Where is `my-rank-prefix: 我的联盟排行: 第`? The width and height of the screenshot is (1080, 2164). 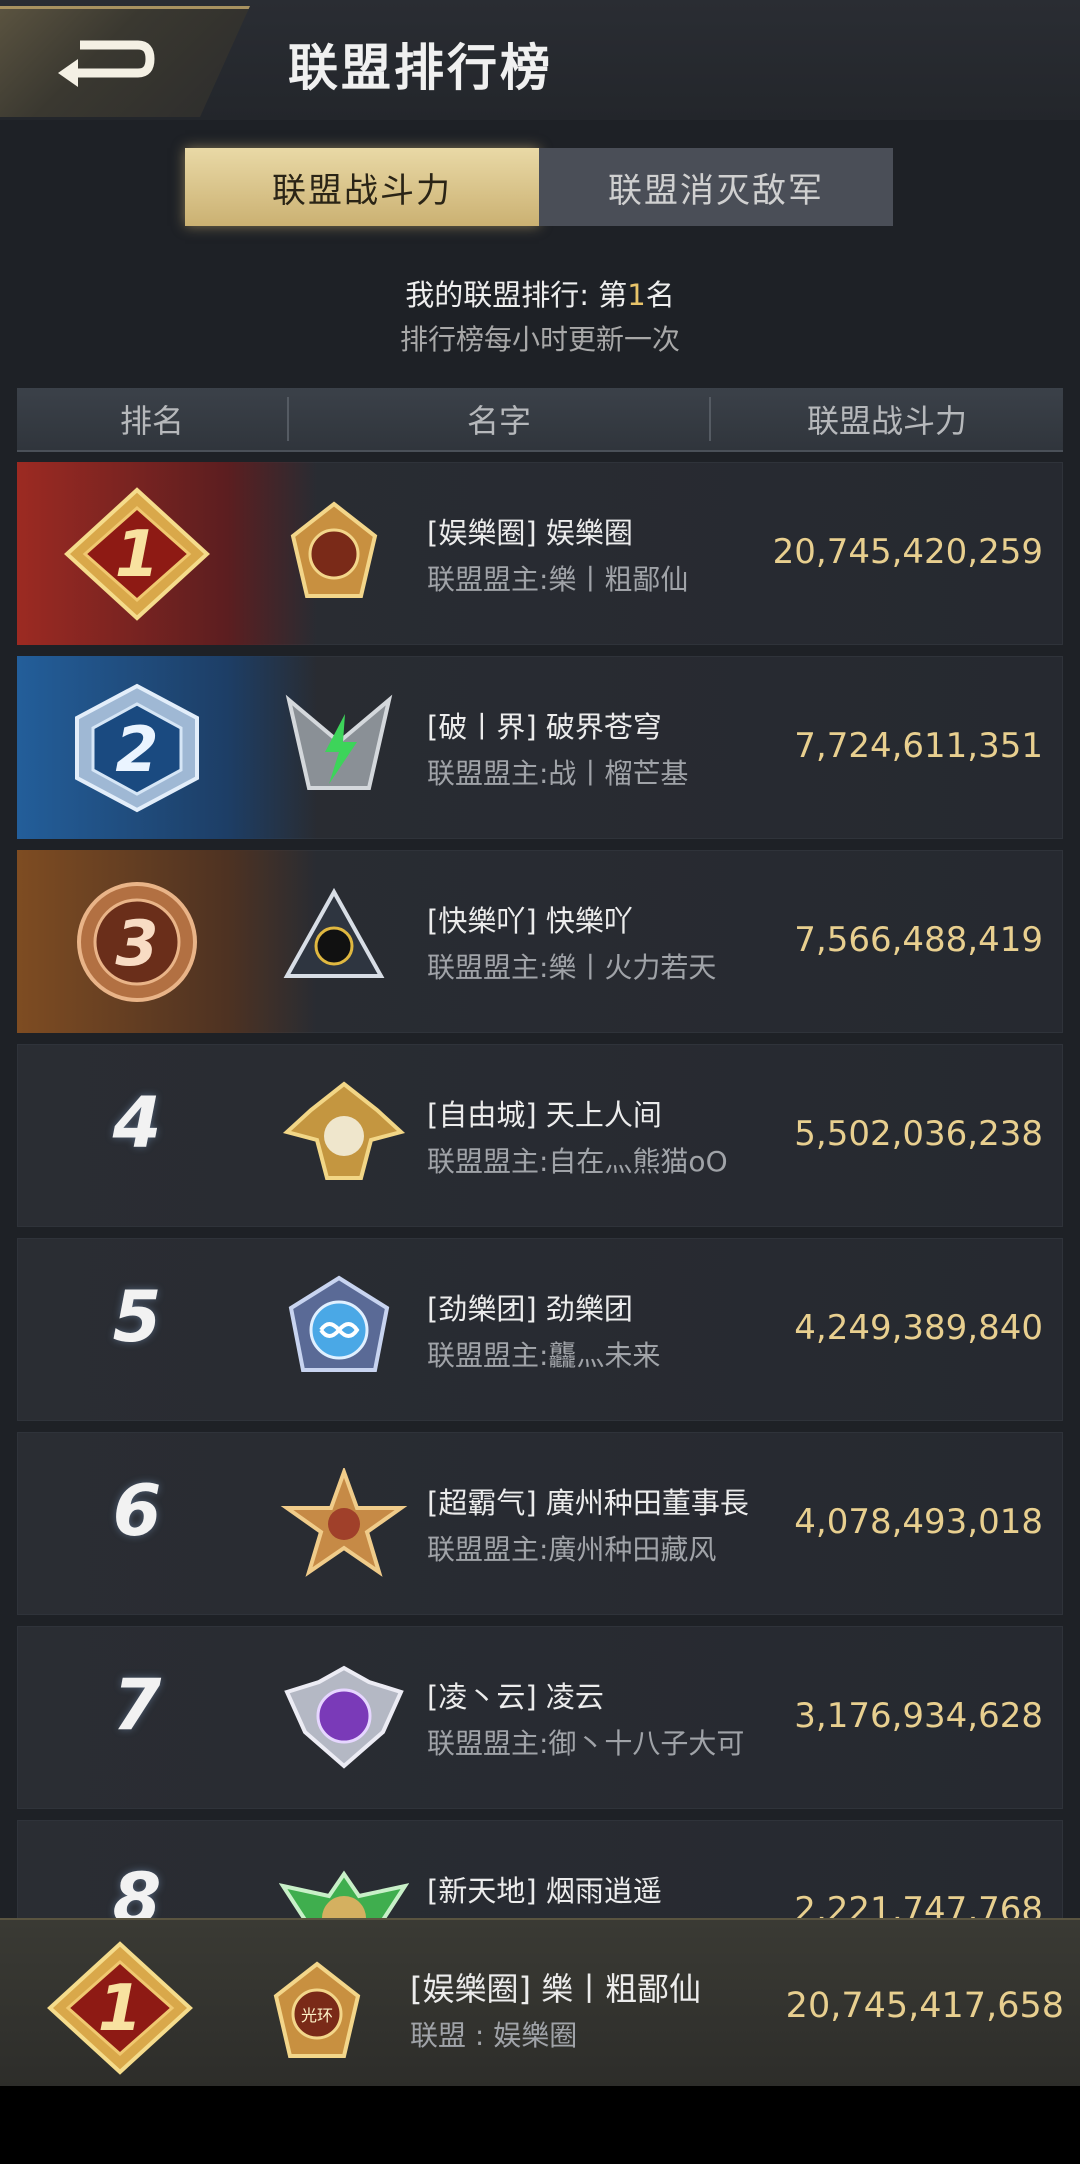
my-rank-prefix: 我的联盟排行: 第 is located at coordinates (516, 295).